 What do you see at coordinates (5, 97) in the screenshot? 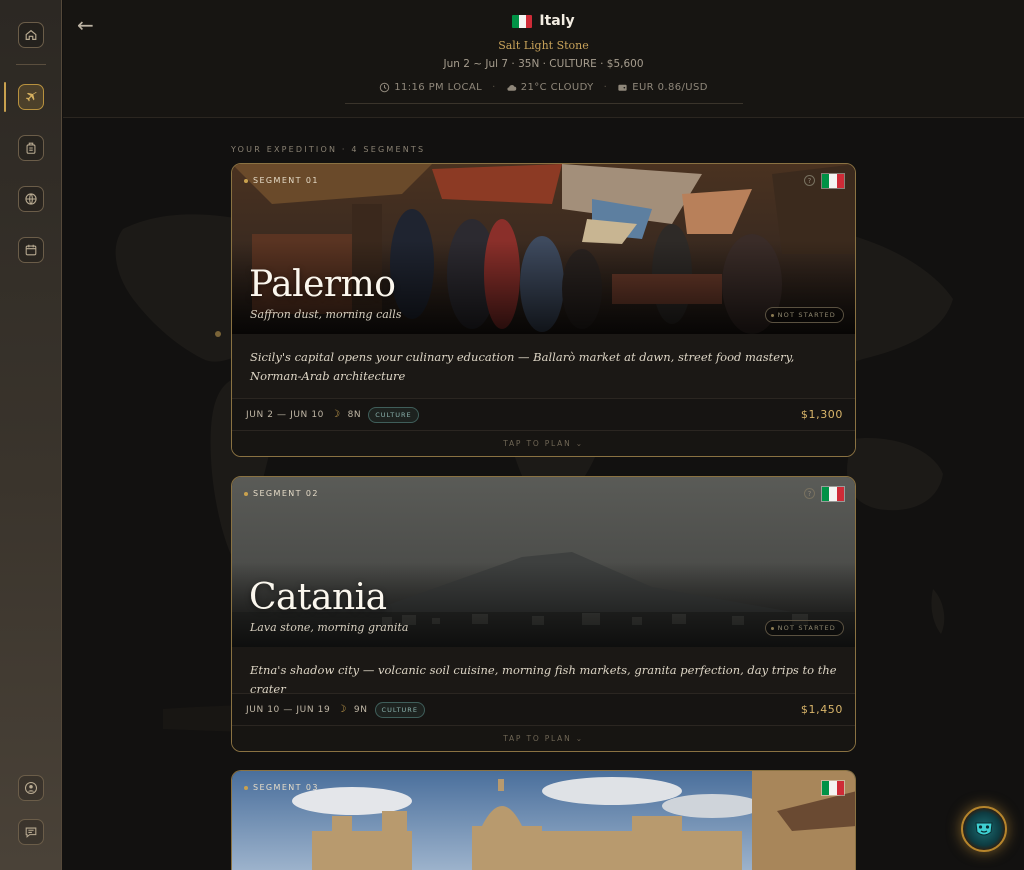
I see `active-indicator` at bounding box center [5, 97].